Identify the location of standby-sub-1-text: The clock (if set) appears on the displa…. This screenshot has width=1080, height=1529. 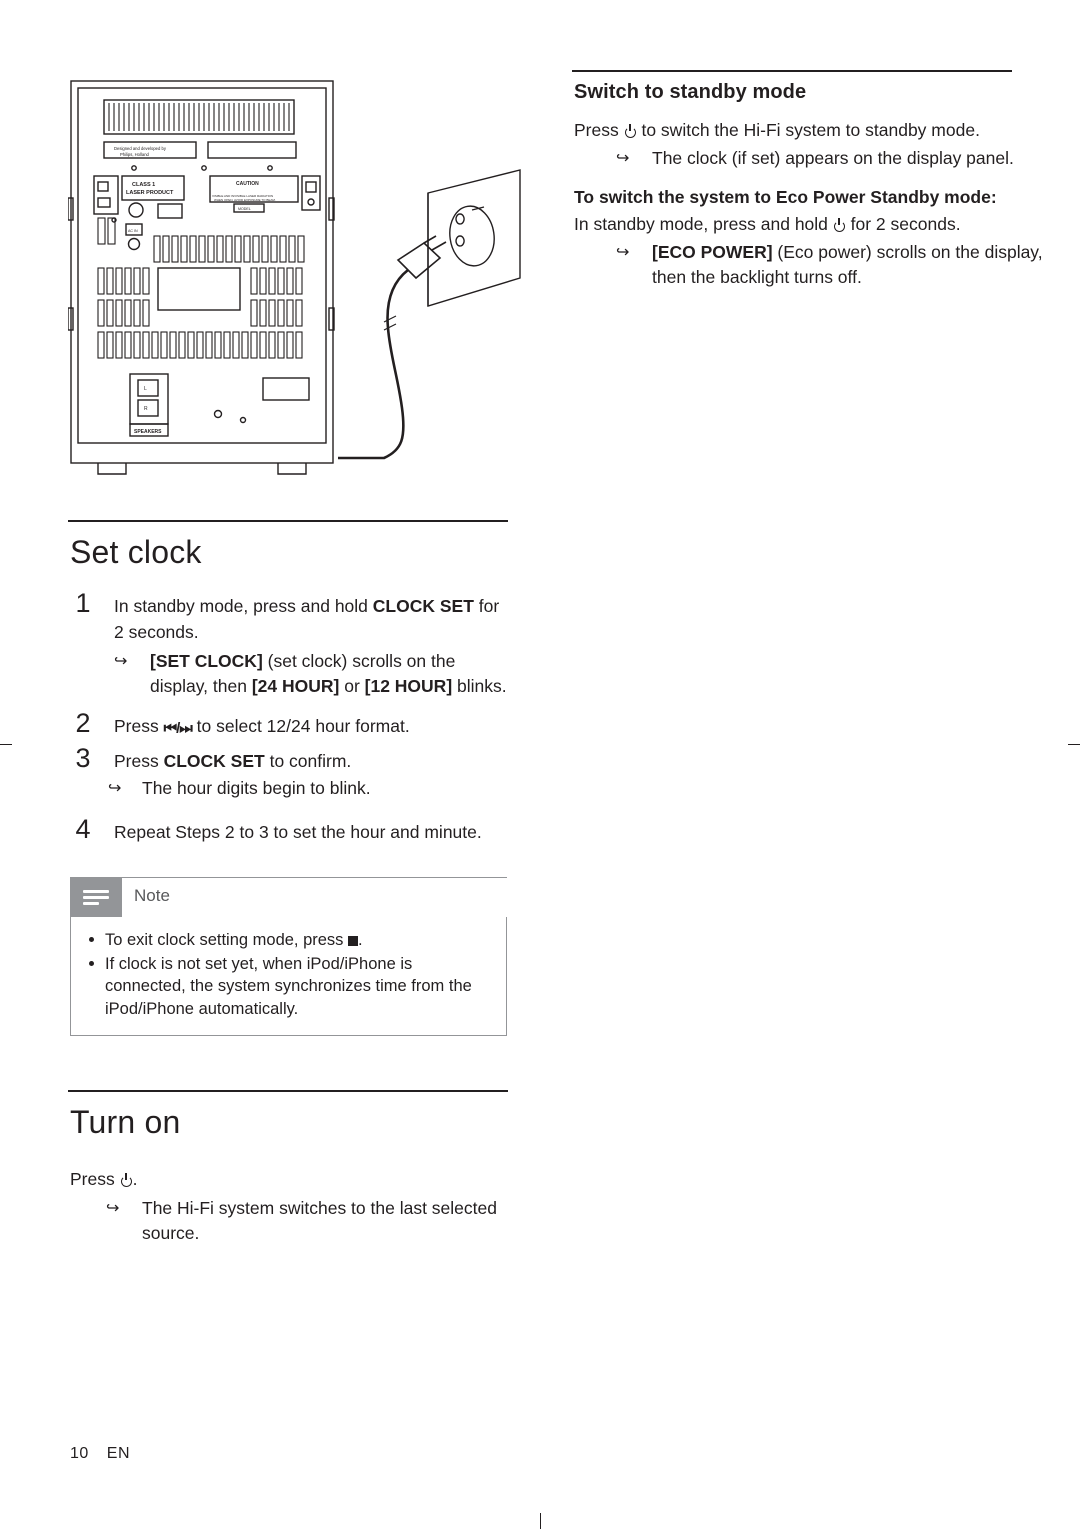
(833, 158).